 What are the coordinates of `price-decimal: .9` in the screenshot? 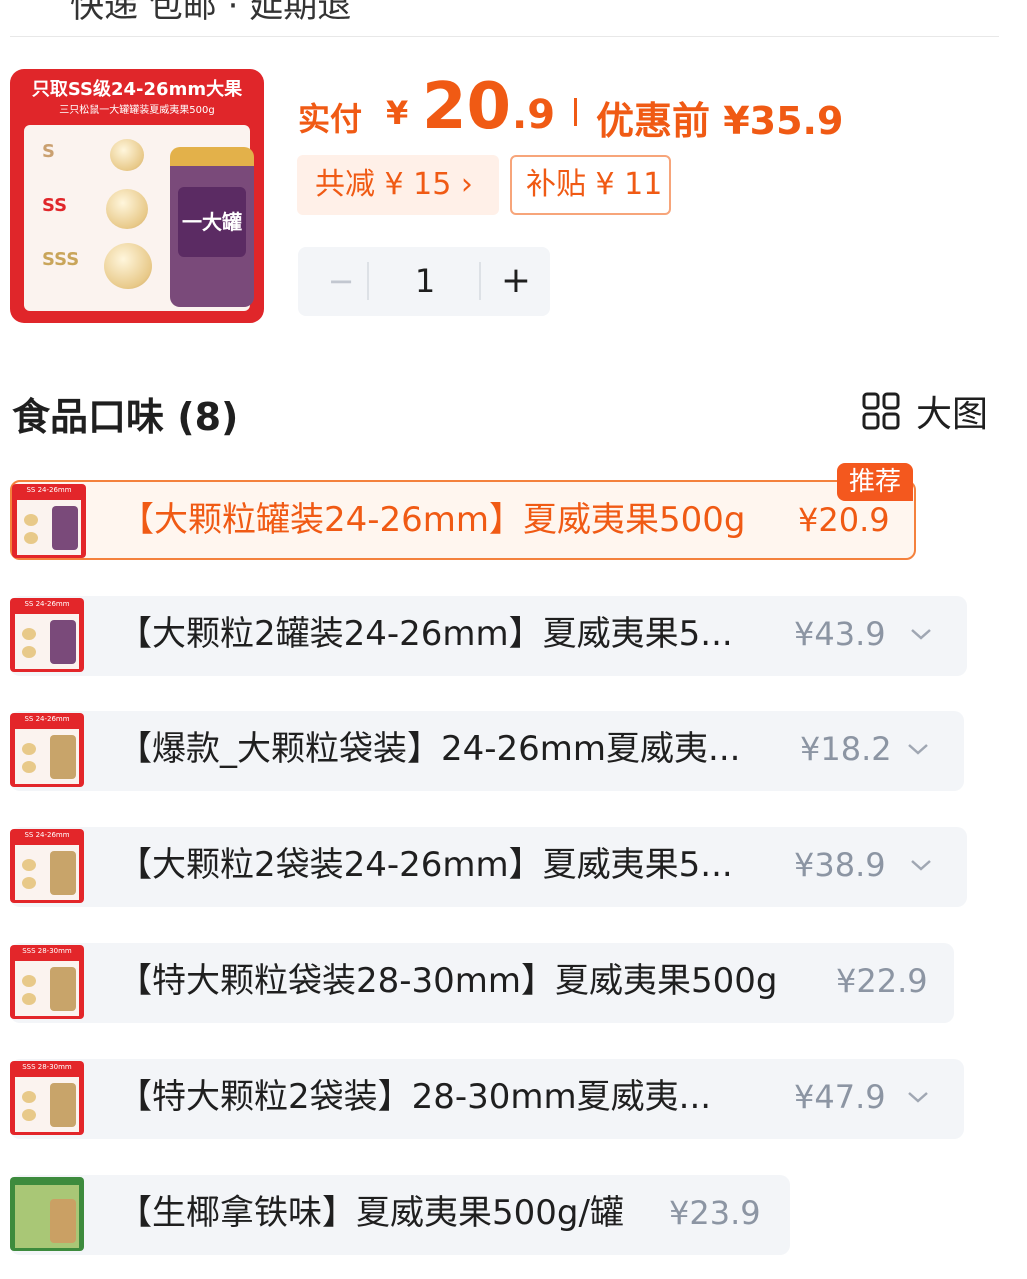 It's located at (534, 115).